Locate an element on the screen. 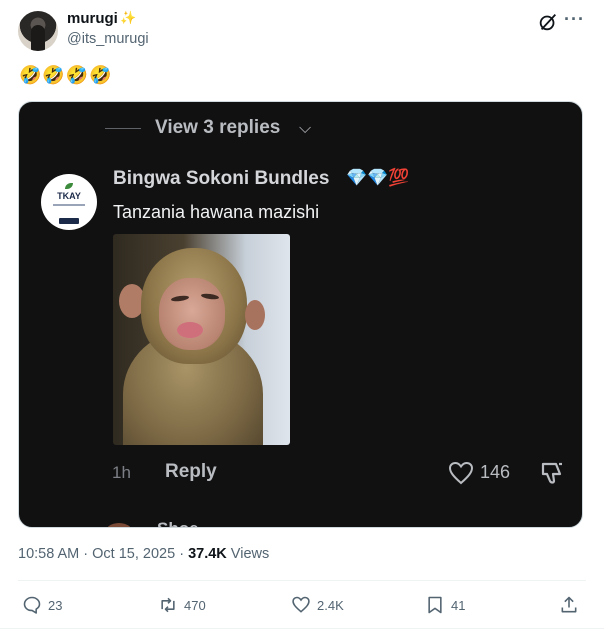 This screenshot has height=633, width=604. bottom-divider is located at coordinates (302, 628).